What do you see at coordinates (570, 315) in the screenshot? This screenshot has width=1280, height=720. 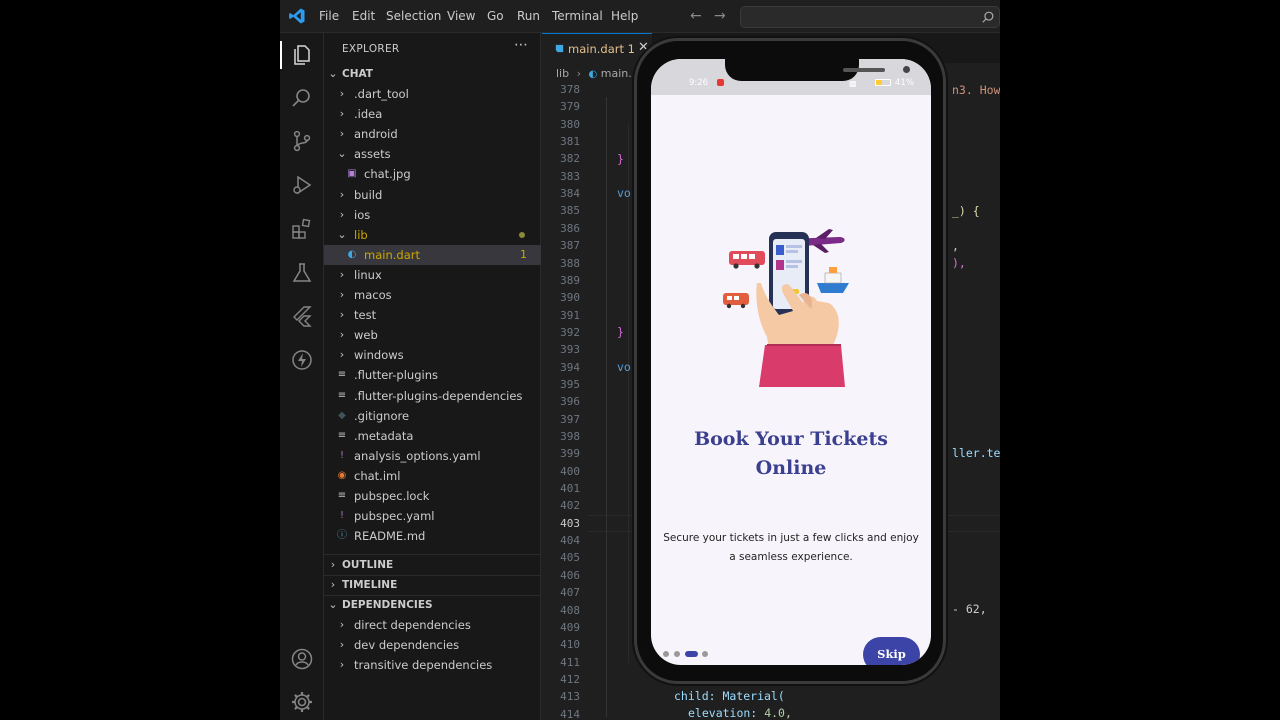 I see `line-number: 391` at bounding box center [570, 315].